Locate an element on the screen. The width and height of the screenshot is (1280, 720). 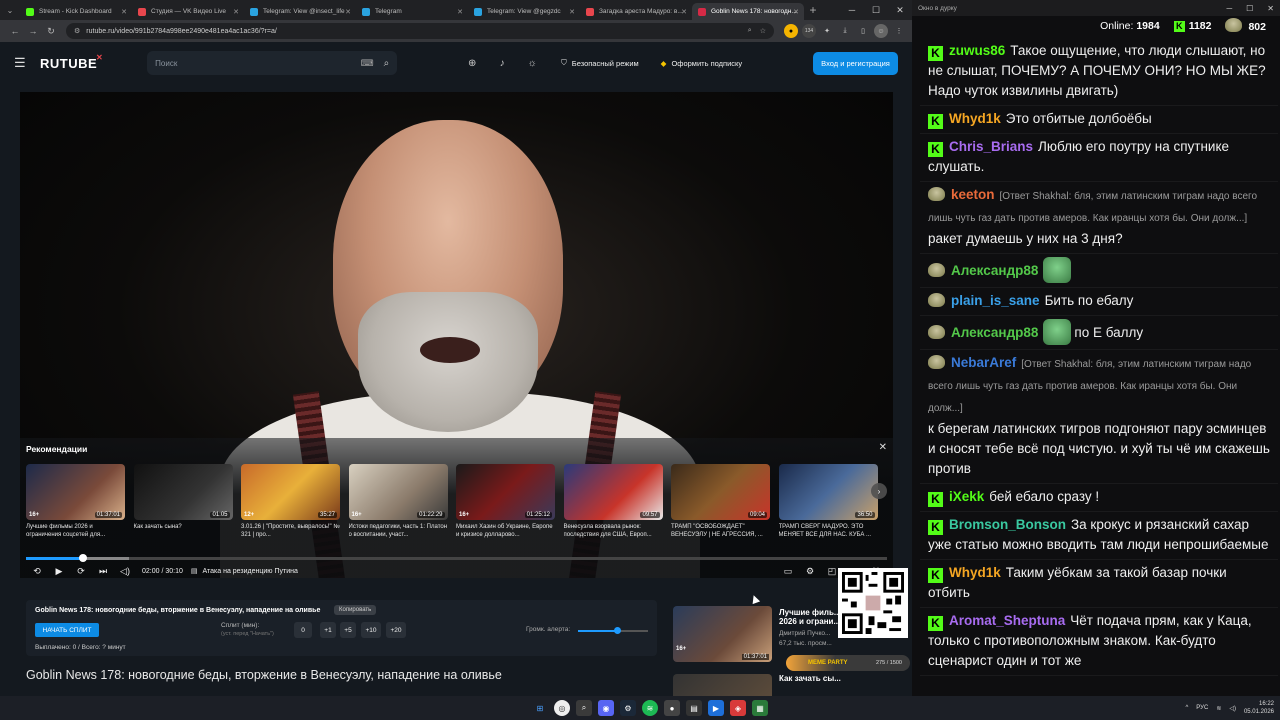
download-icon: ⤓ is located at coordinates (845, 31).